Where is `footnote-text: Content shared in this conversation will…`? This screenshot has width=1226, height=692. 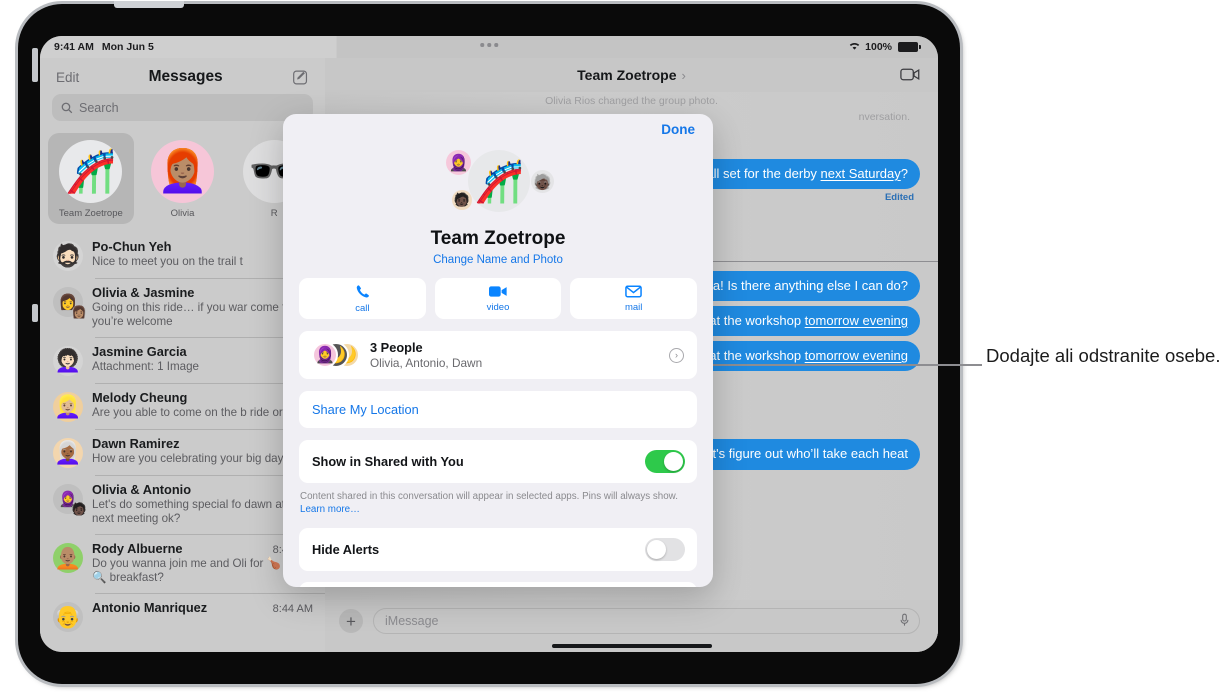
footnote-text: Content shared in this conversation will… is located at coordinates (489, 496).